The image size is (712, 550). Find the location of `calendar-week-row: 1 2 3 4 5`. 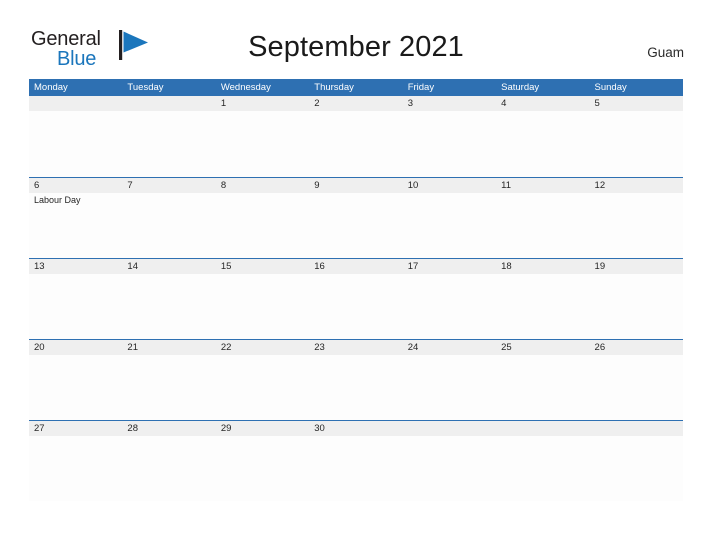

calendar-week-row: 1 2 3 4 5 is located at coordinates (356, 136).